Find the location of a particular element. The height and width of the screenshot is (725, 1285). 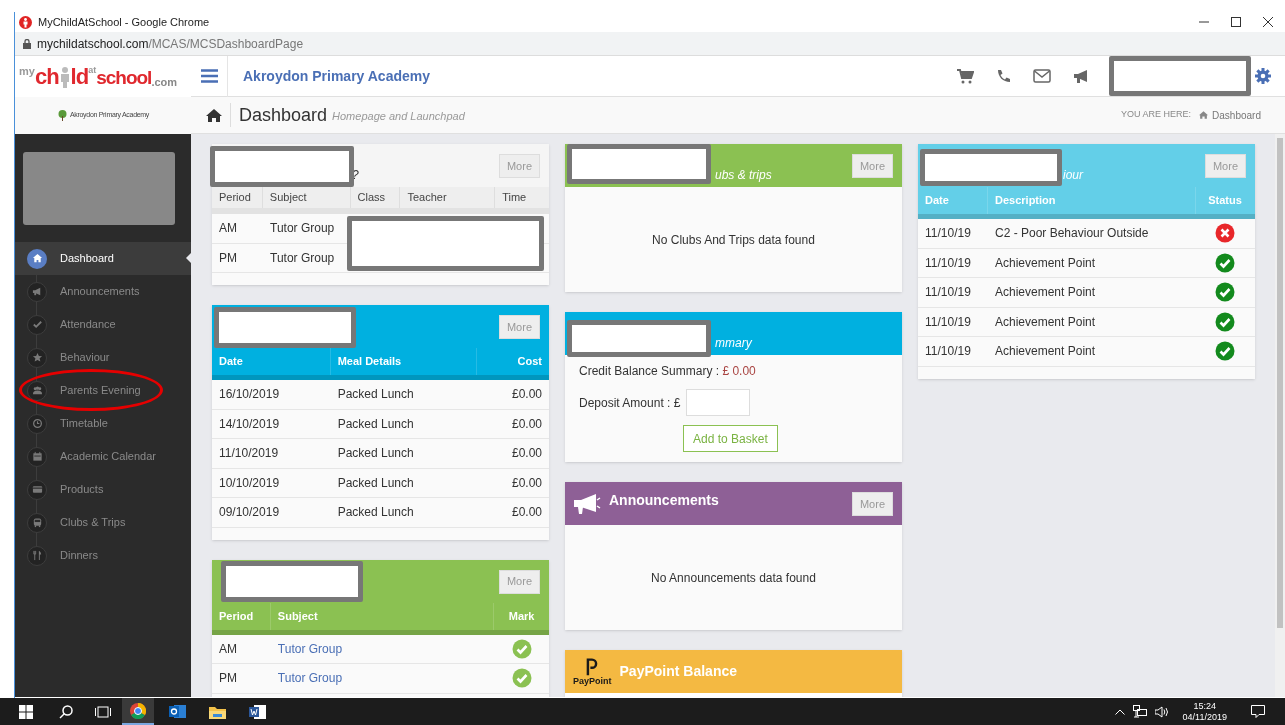

network-icon is located at coordinates (1139, 711).